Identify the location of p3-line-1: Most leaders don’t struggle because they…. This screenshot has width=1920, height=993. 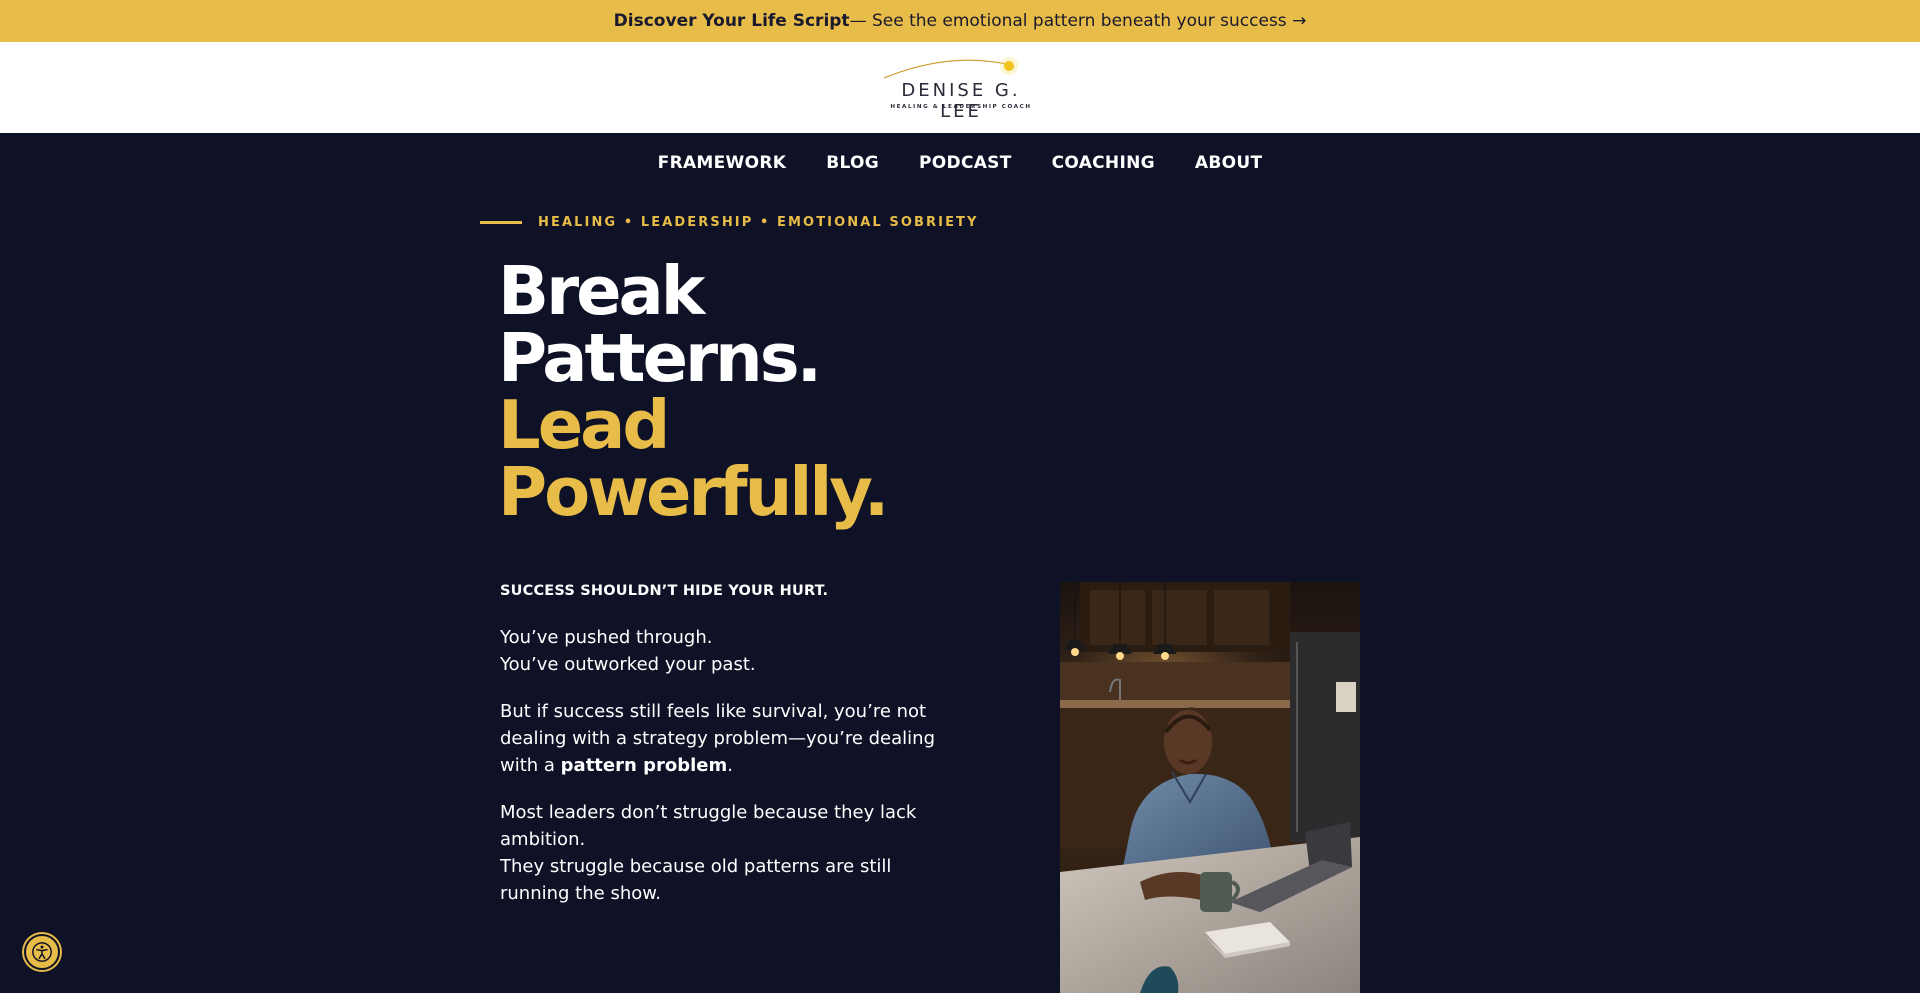
(708, 826).